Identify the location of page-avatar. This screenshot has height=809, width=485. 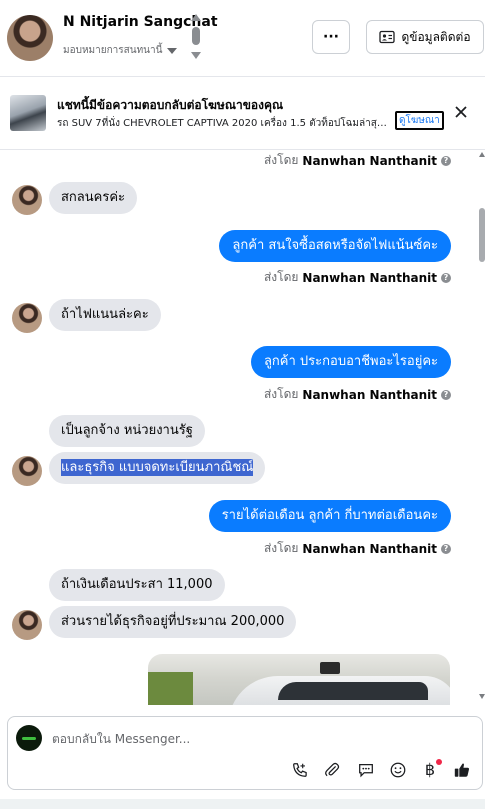
(29, 738).